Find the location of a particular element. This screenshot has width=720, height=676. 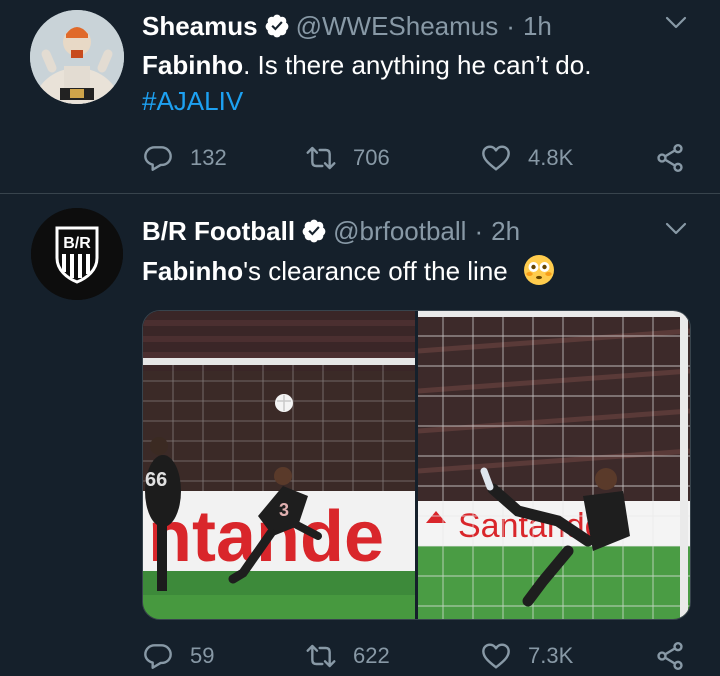

timestamp: 1h is located at coordinates (537, 26).